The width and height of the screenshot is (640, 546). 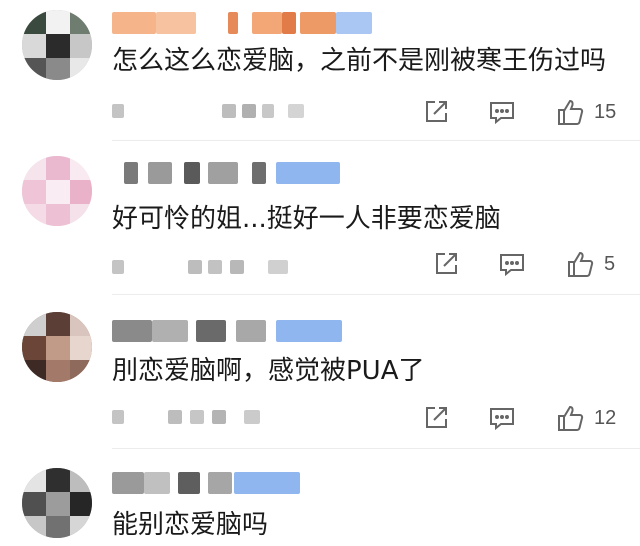 What do you see at coordinates (480, 264) in the screenshot?
I see `comment-actions: 5` at bounding box center [480, 264].